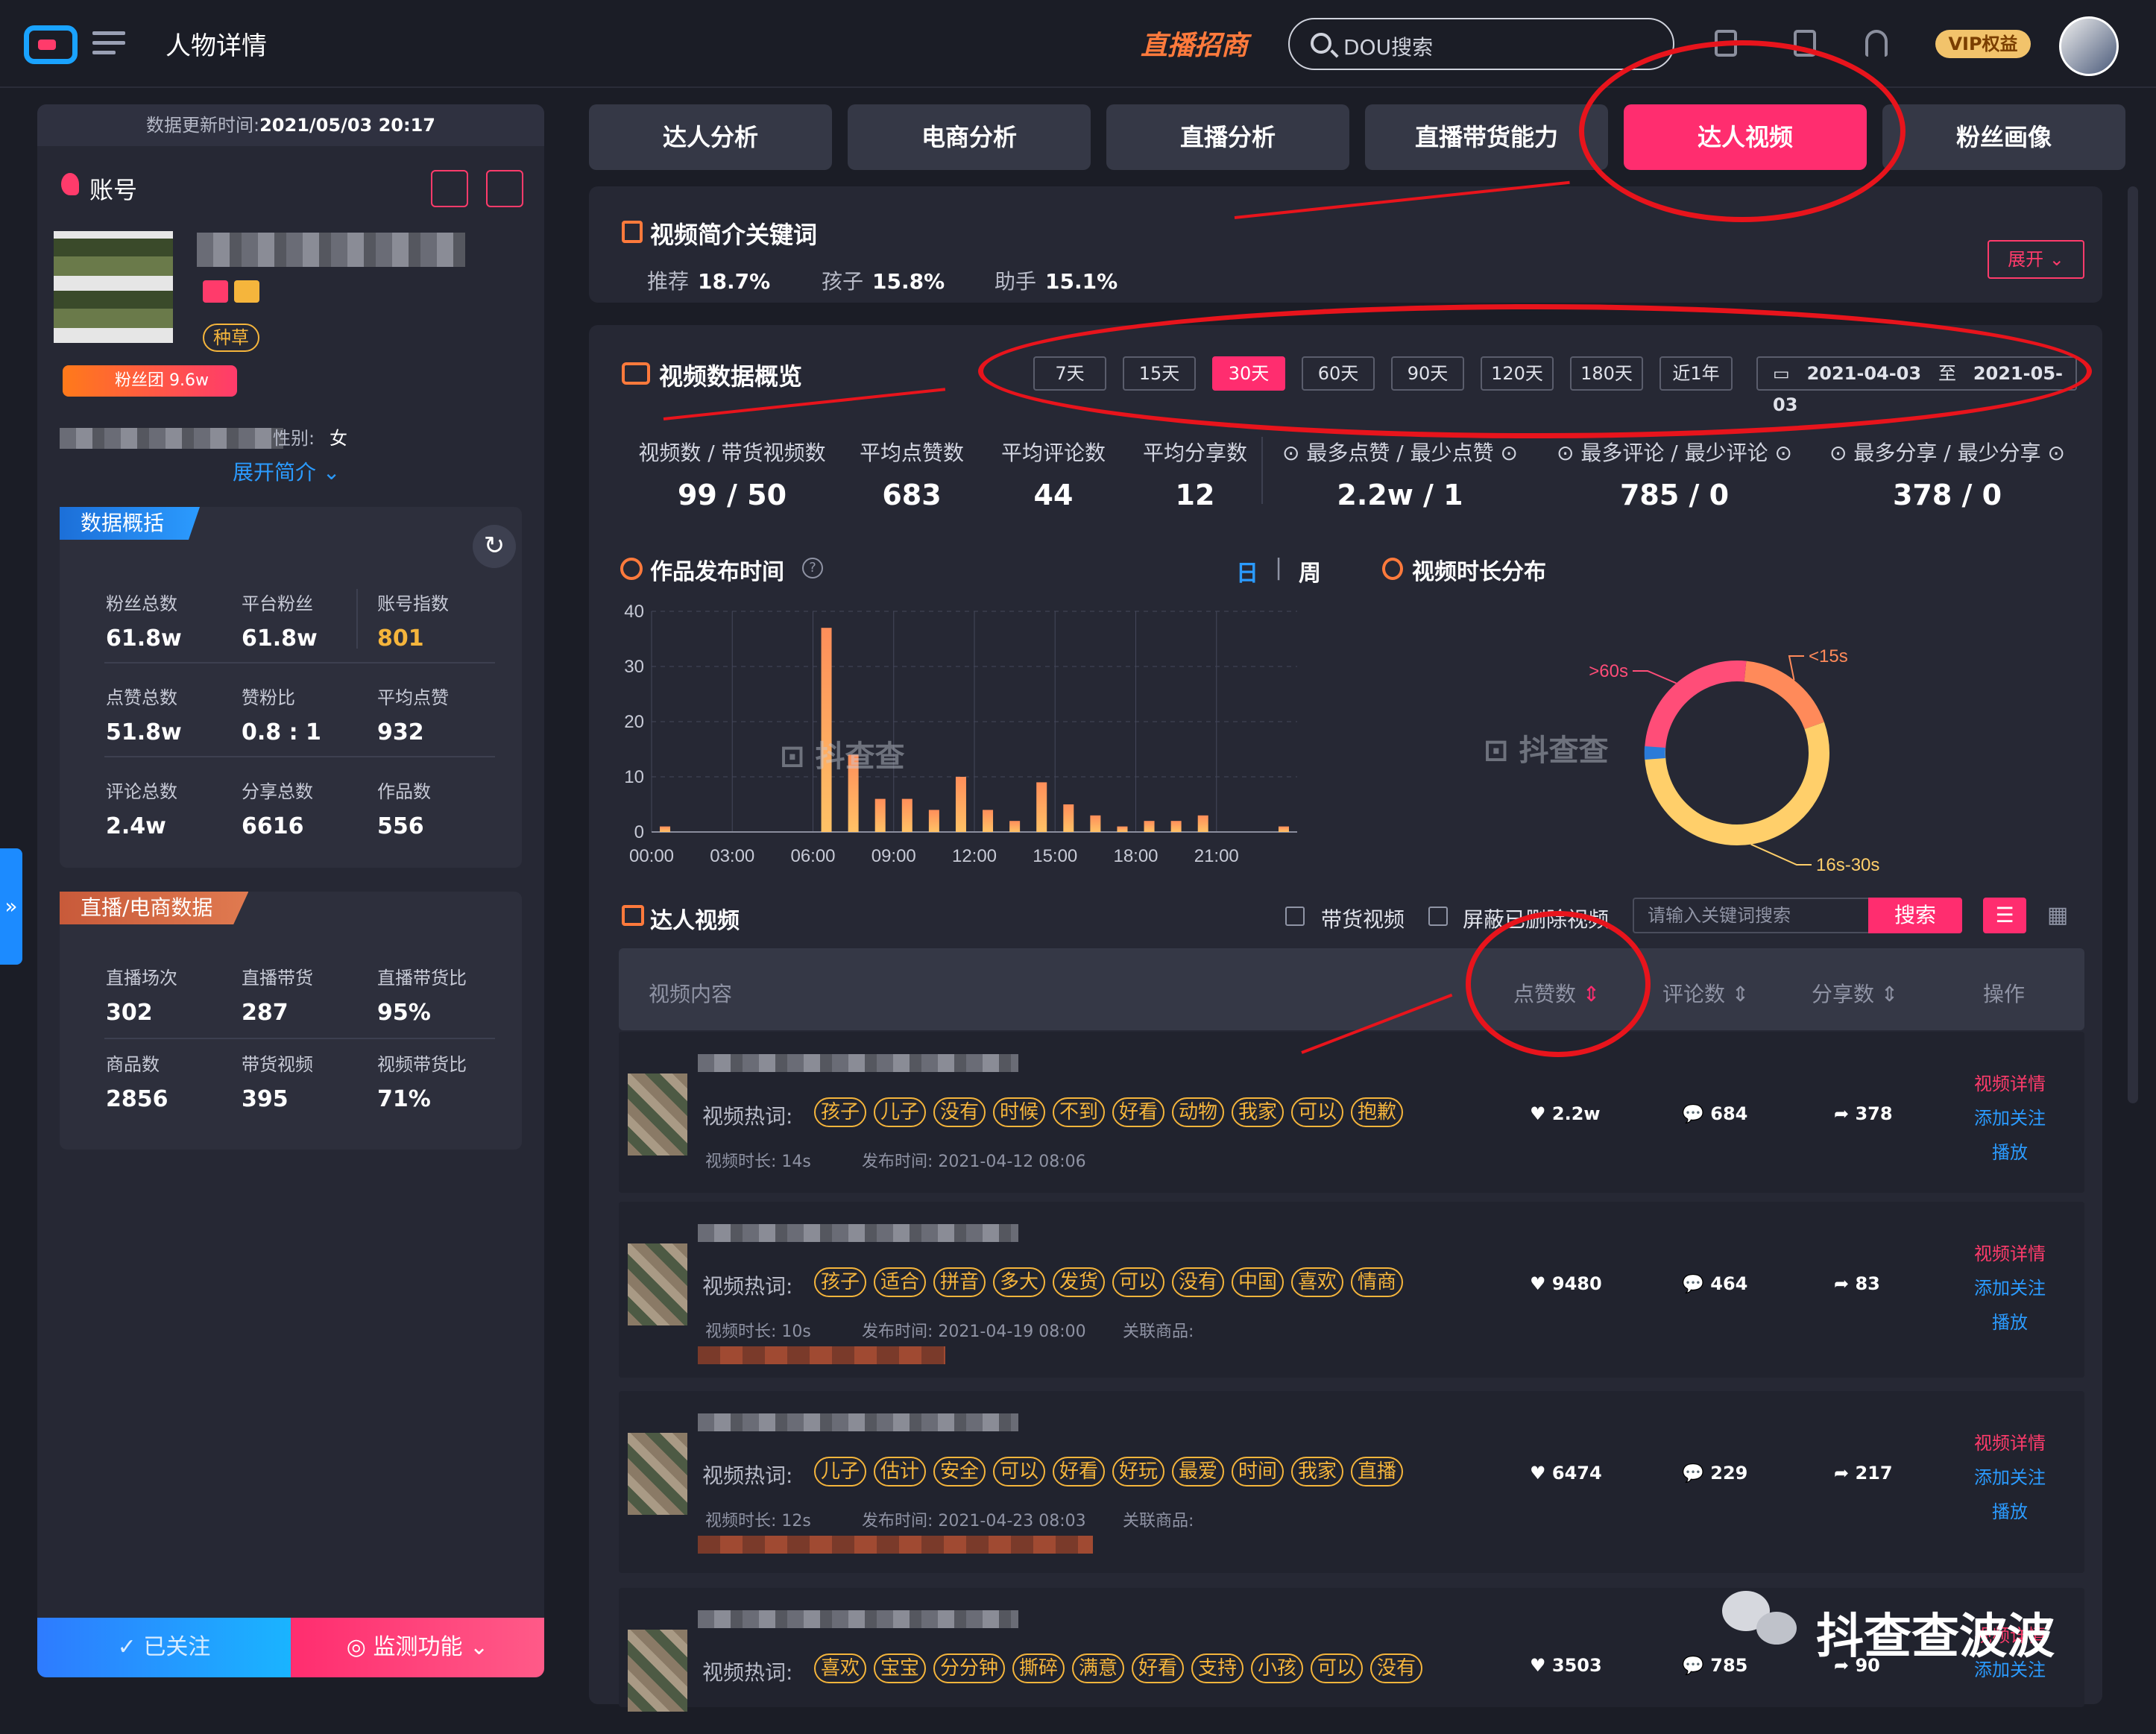  What do you see at coordinates (2004, 915) in the screenshot?
I see `list-view-icon: ☰` at bounding box center [2004, 915].